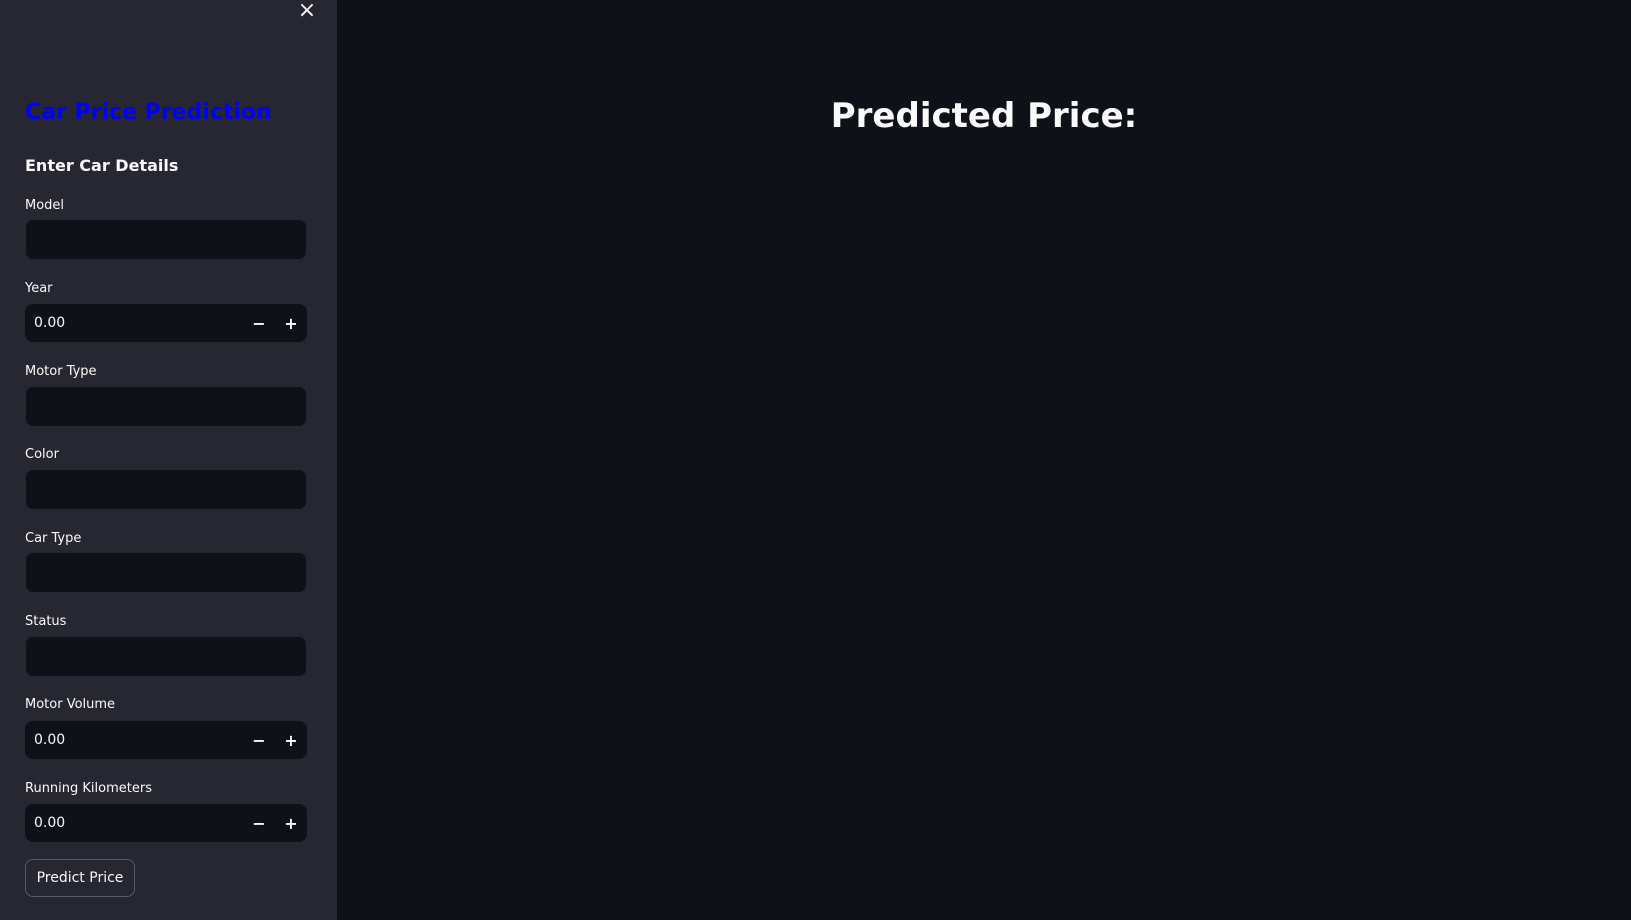 This screenshot has width=1631, height=920. What do you see at coordinates (42, 454) in the screenshot?
I see `color-label: Color` at bounding box center [42, 454].